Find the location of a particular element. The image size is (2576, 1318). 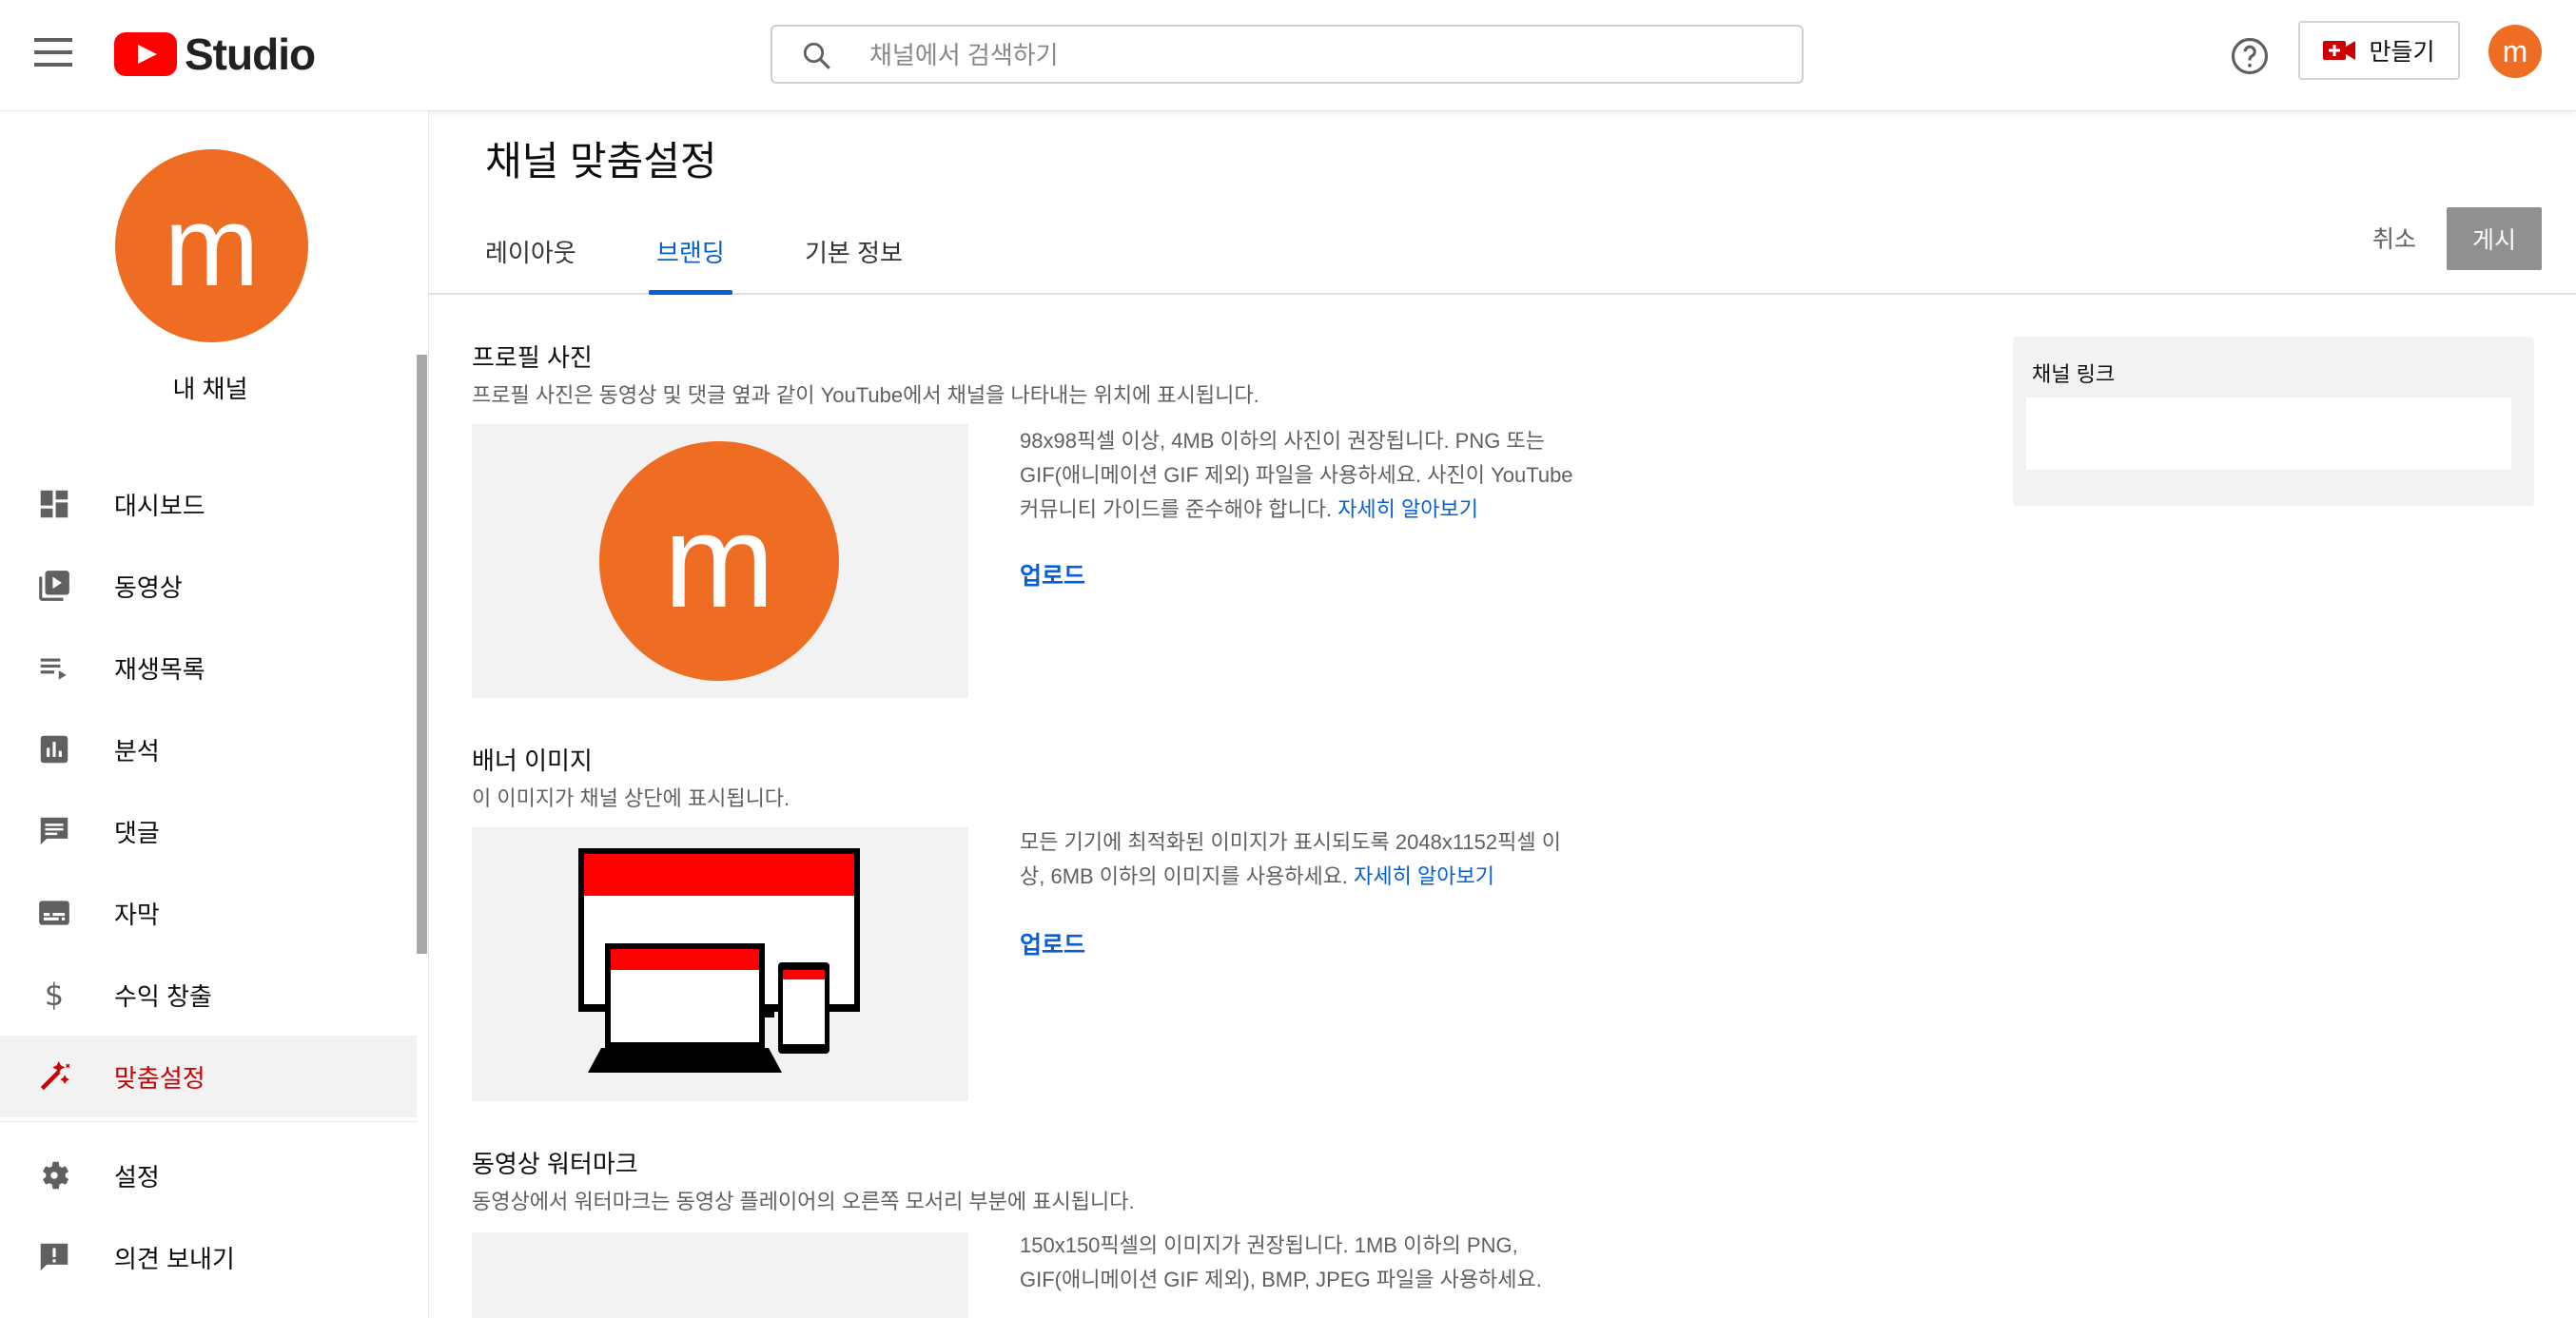

sidebar-item-label: 수익 창출 is located at coordinates (163, 996).